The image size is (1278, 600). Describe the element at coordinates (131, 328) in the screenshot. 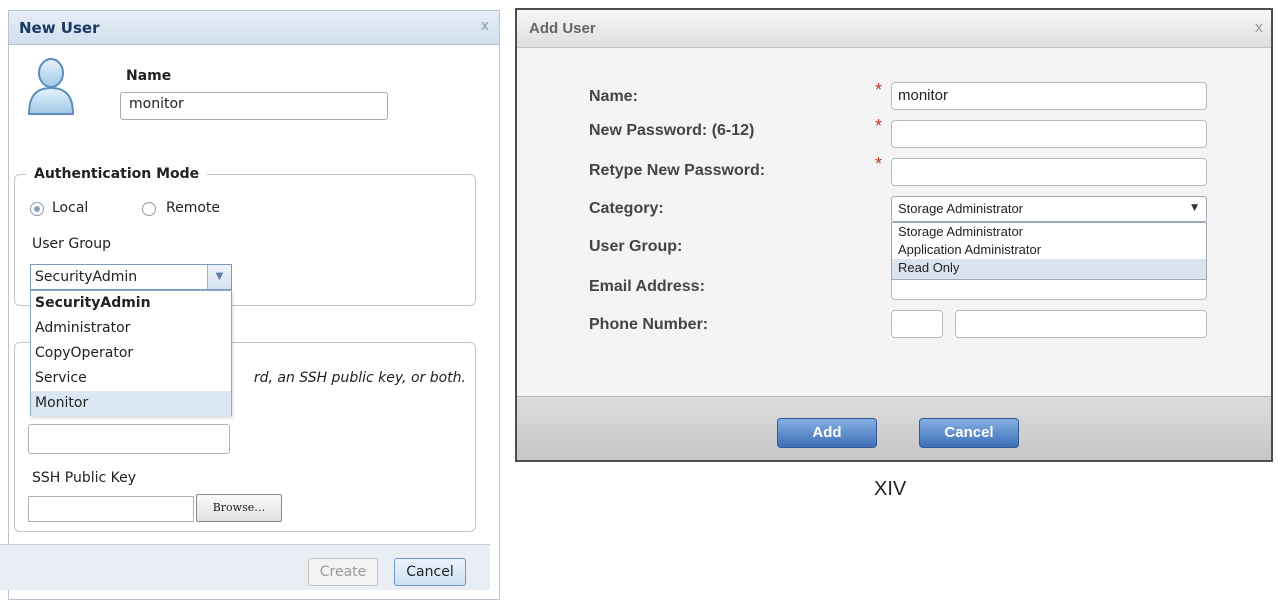

I see `user-group-option: Administrator` at that location.